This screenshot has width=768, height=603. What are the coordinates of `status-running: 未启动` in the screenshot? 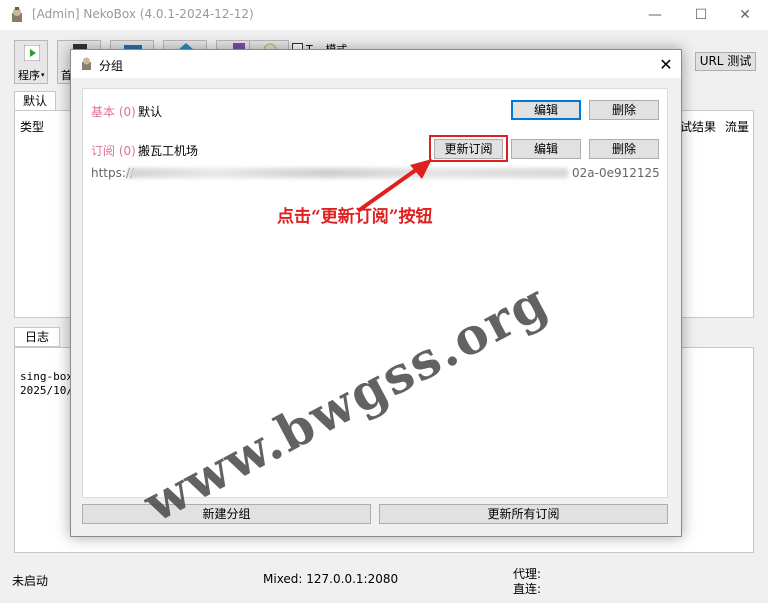 It's located at (30, 581).